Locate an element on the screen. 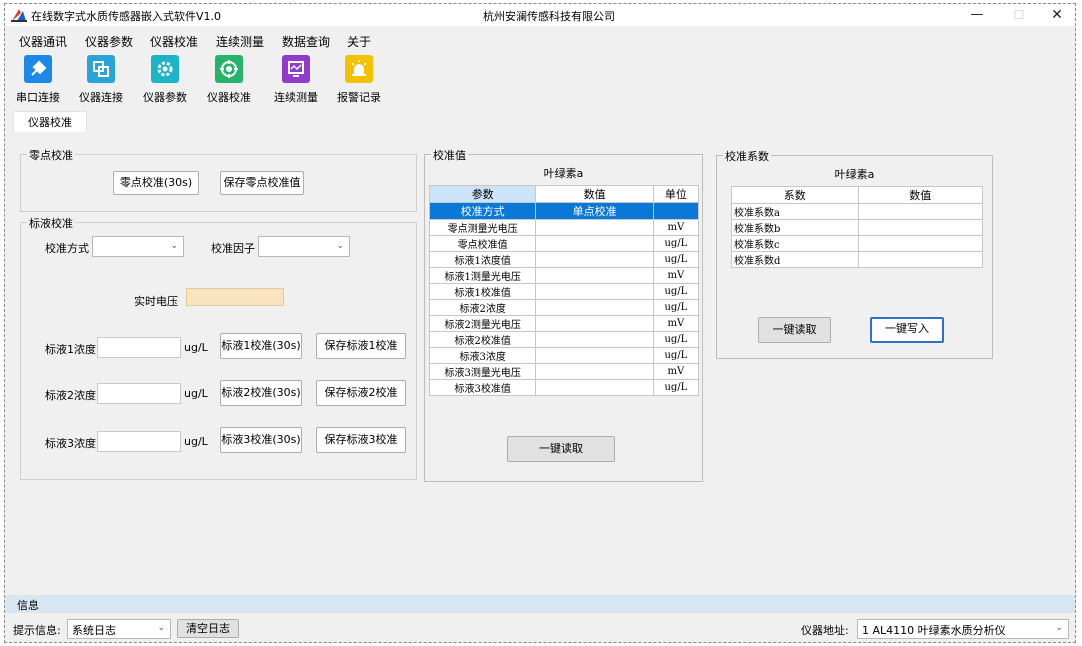 Image resolution: width=1082 pixels, height=646 pixels. menu-data-query: 数据查询 is located at coordinates (306, 41).